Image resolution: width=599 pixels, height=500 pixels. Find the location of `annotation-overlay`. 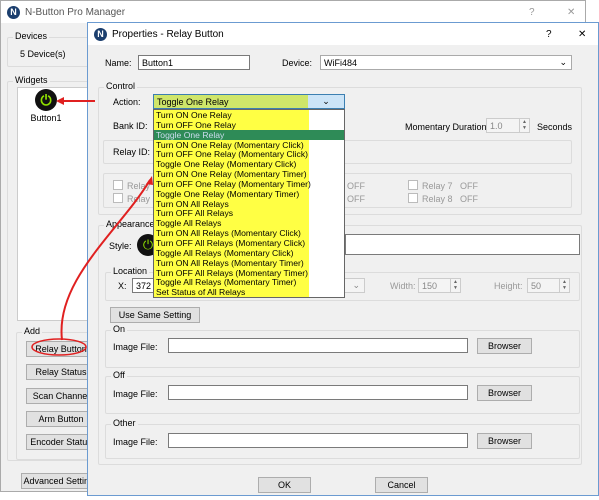

annotation-overlay is located at coordinates (92, 226).